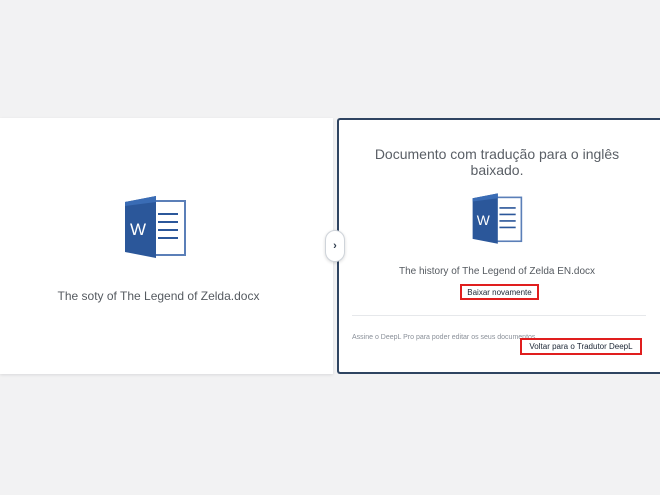  I want to click on toggle-panel-button: ›, so click(335, 246).